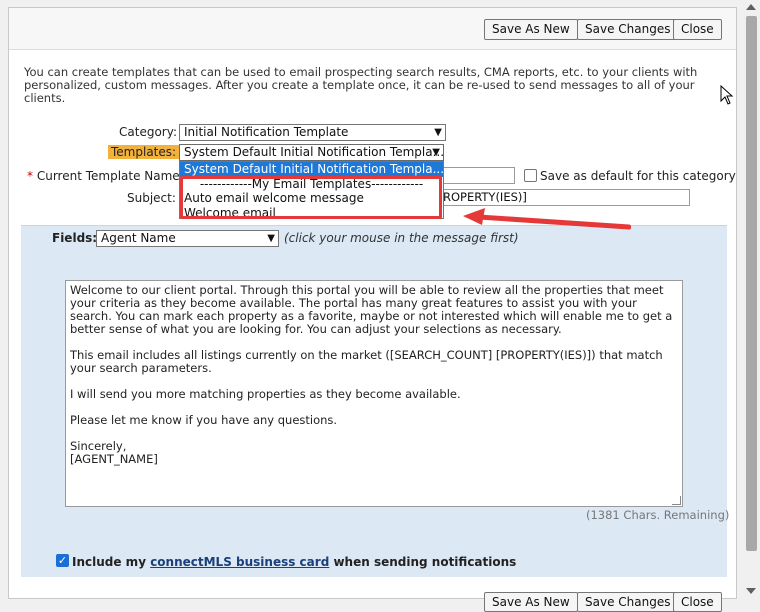 The height and width of the screenshot is (612, 760). Describe the element at coordinates (530, 175) in the screenshot. I see `save-default-checkbox` at that location.